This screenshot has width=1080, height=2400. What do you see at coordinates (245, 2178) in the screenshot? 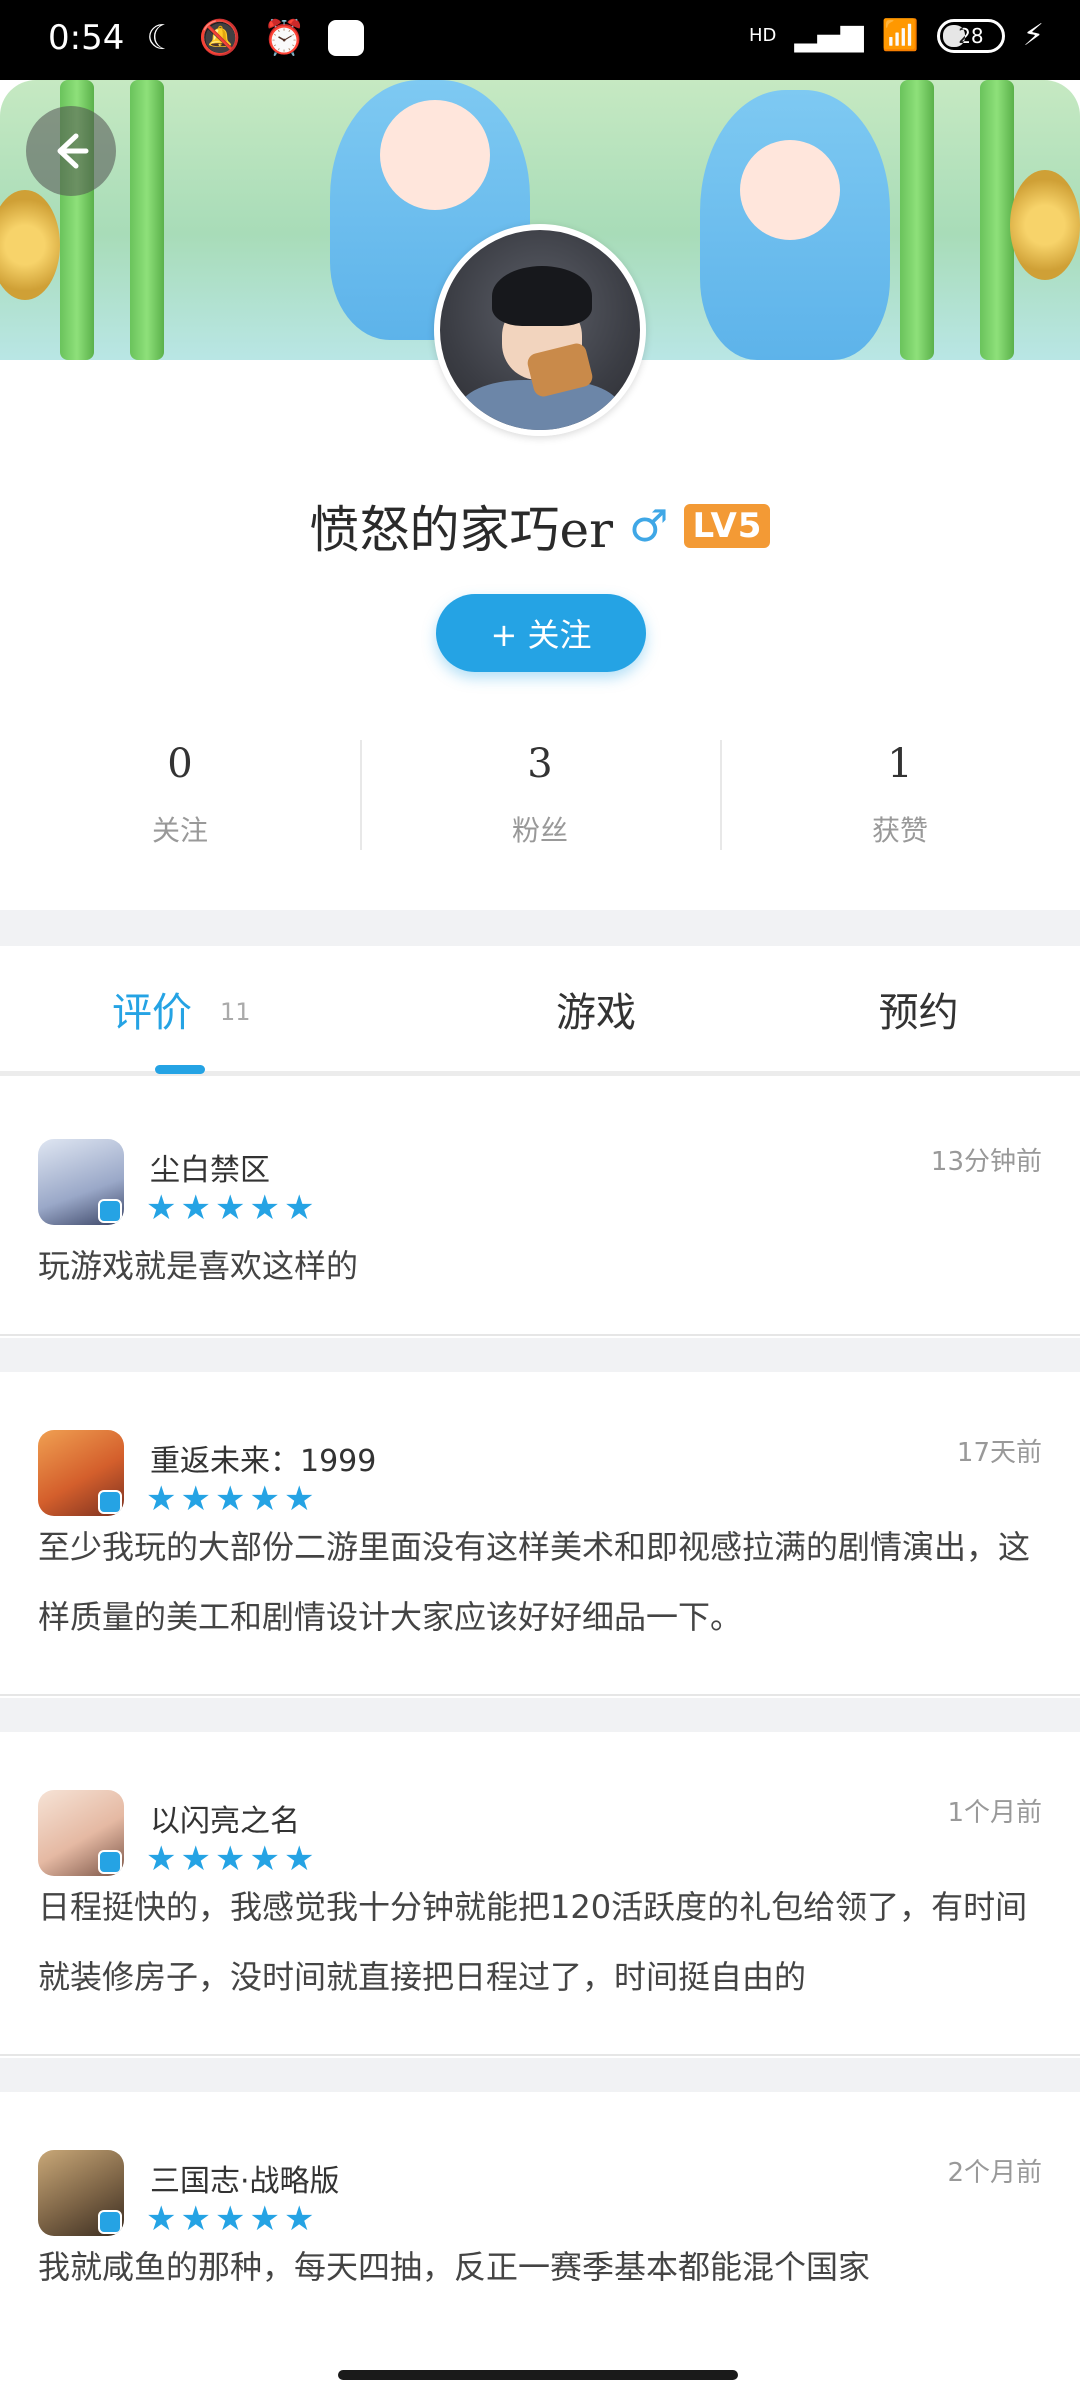
I see `game-name: 三国志·战略版` at bounding box center [245, 2178].